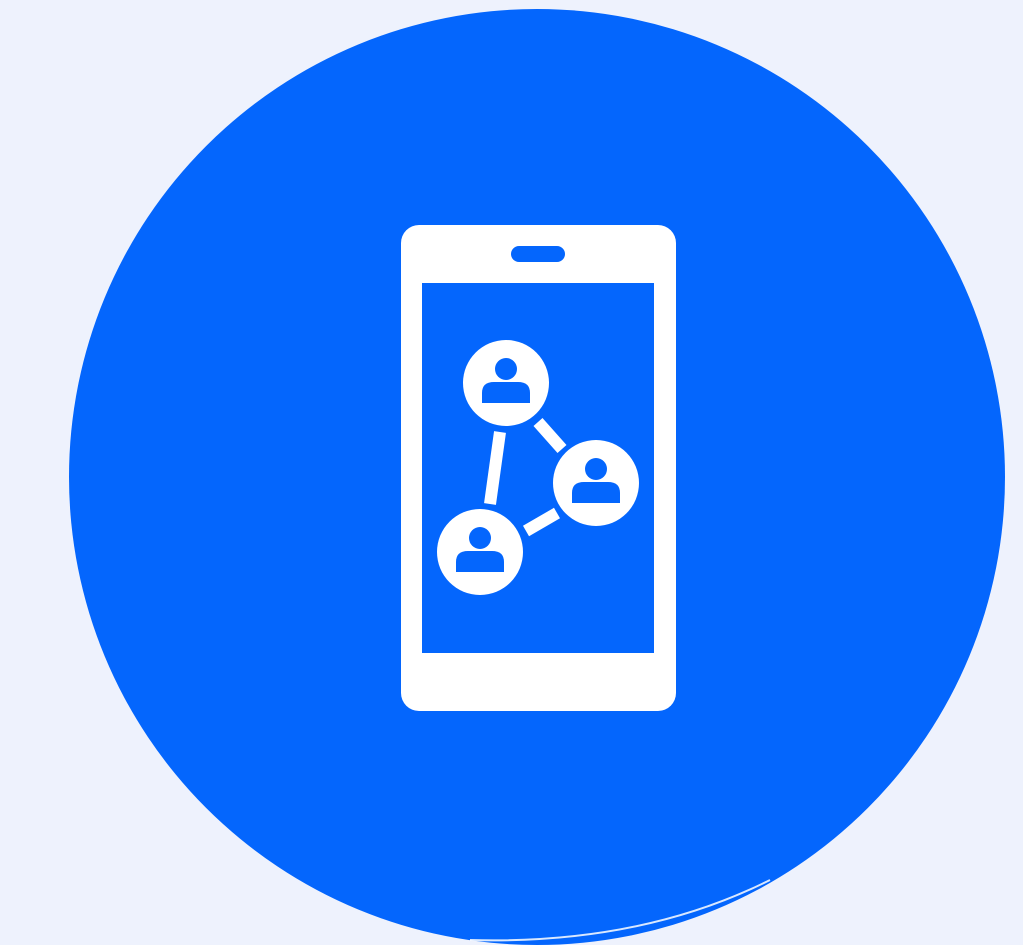  I want to click on user-node-bottom, so click(480, 552).